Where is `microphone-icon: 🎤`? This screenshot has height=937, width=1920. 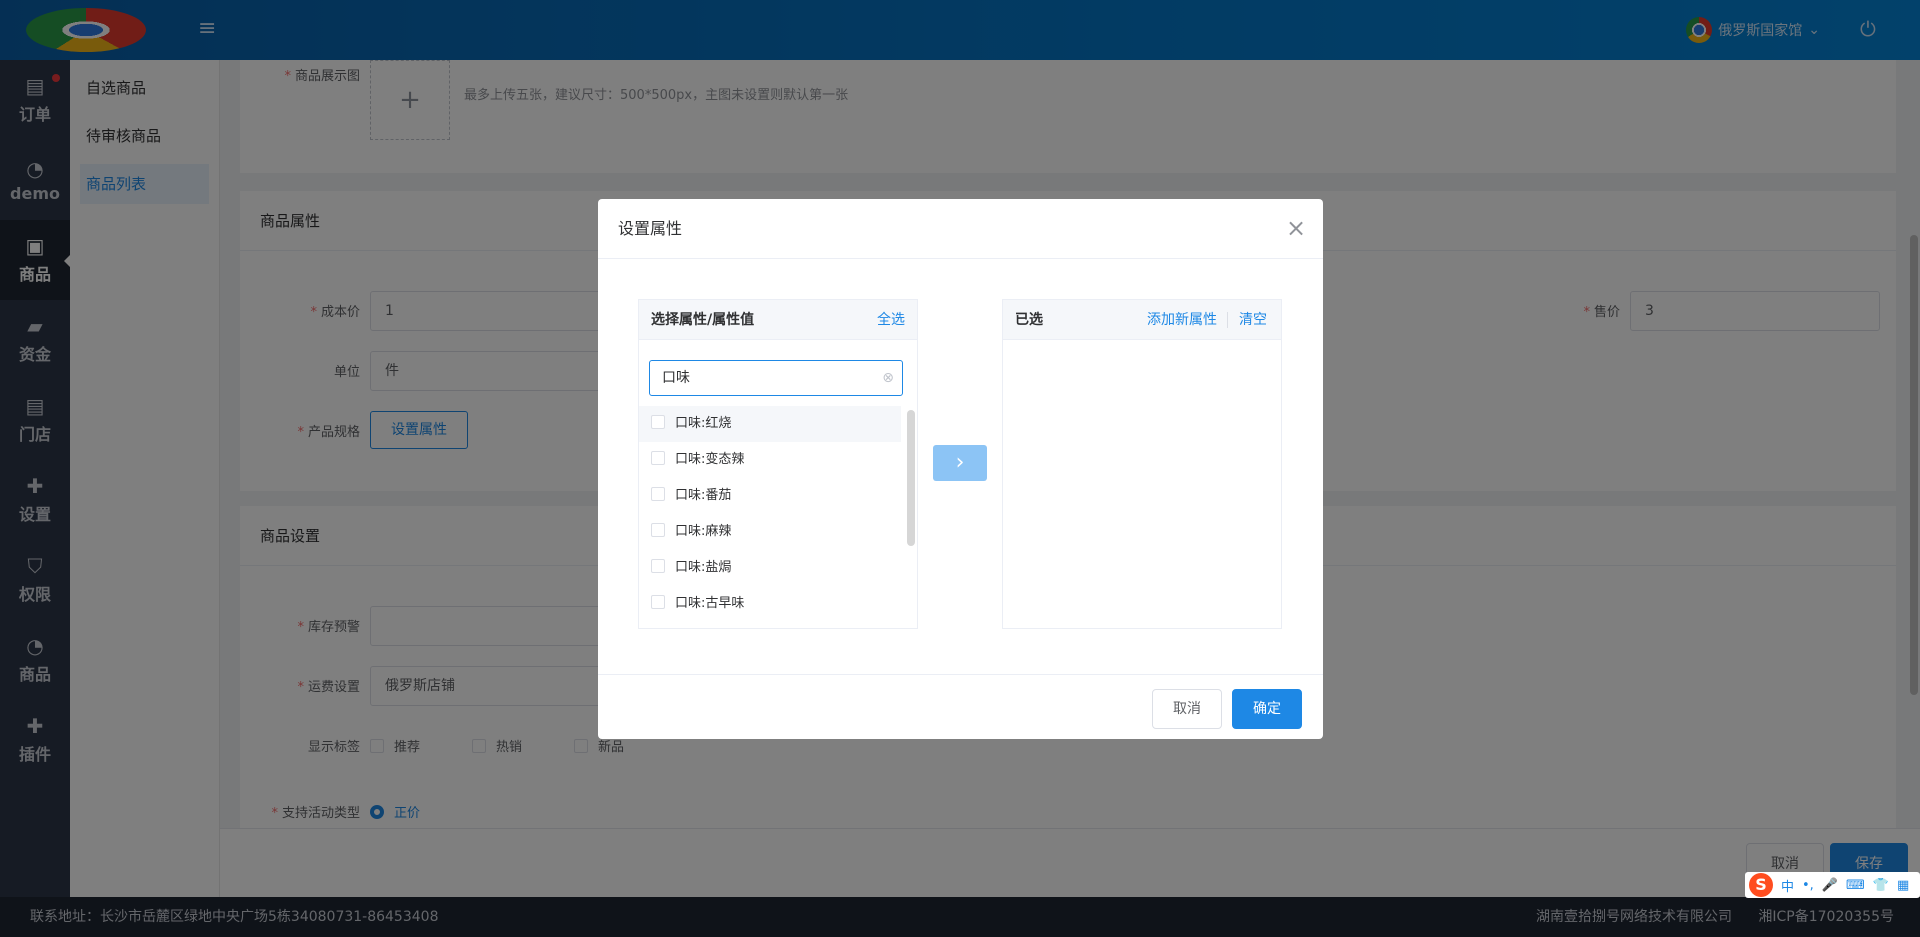
microphone-icon: 🎤 is located at coordinates (1830, 885).